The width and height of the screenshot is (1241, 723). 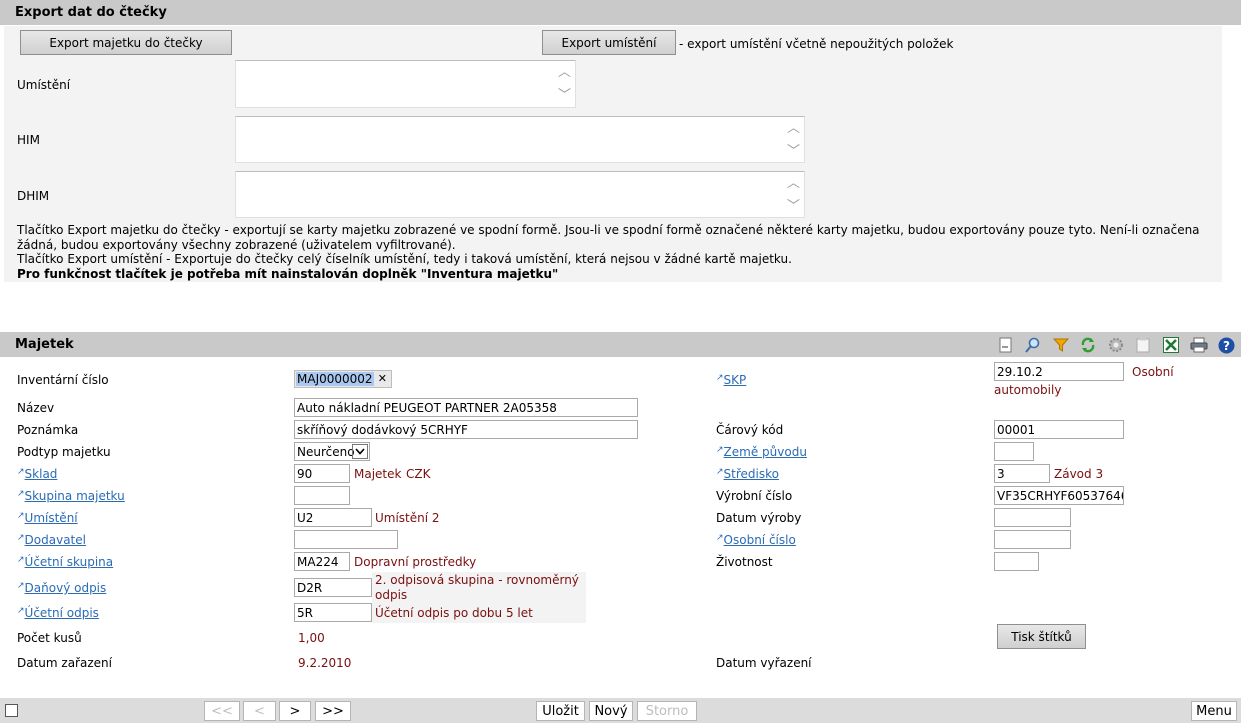 I want to click on asset-group-input, so click(x=322, y=495).